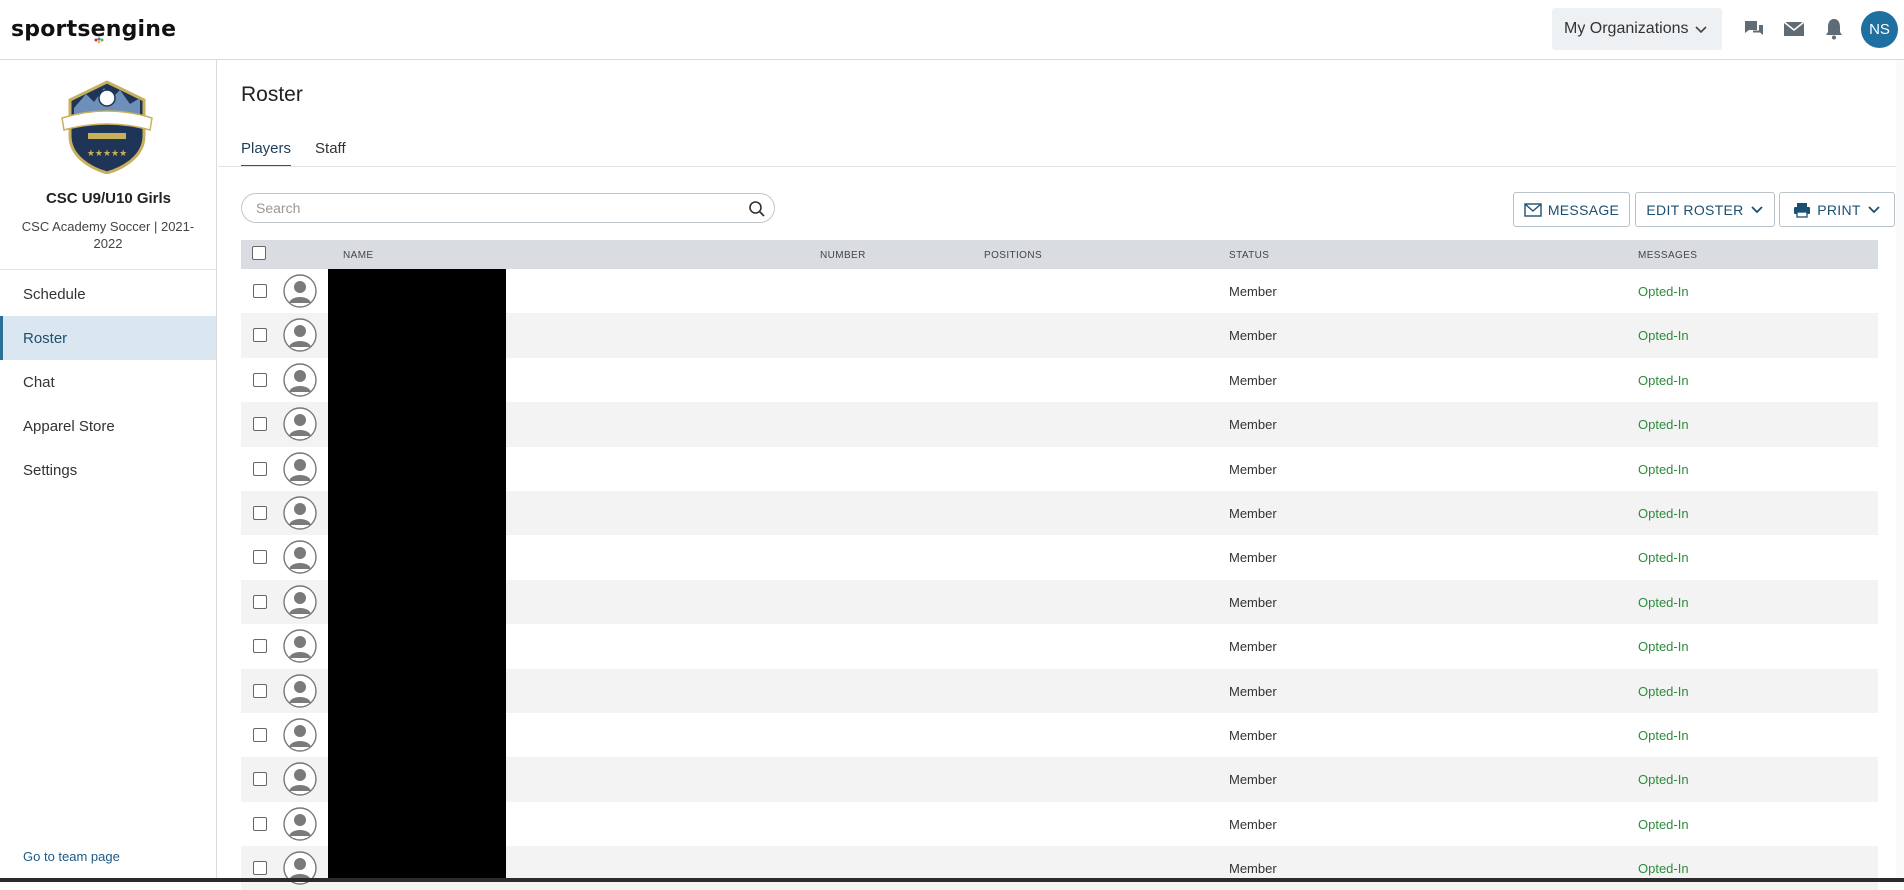 The height and width of the screenshot is (890, 1904). I want to click on top-bar: sportsengine My Organizations NS, so click(952, 30).